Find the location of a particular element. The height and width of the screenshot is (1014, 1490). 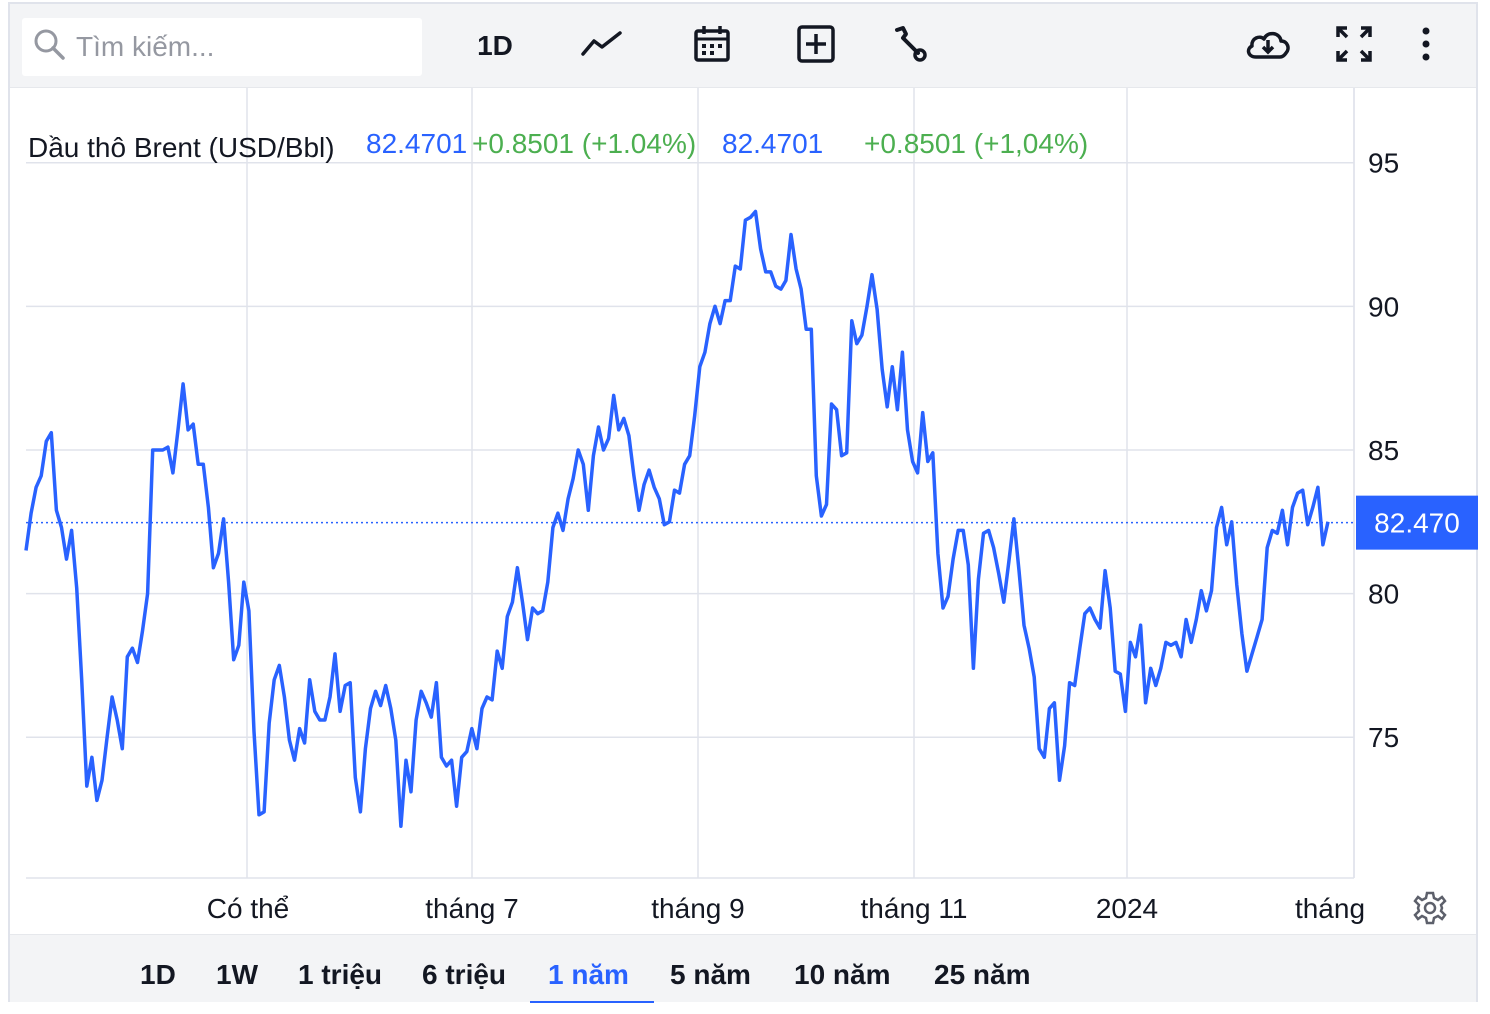

range-1w-button: 1W is located at coordinates (237, 975).